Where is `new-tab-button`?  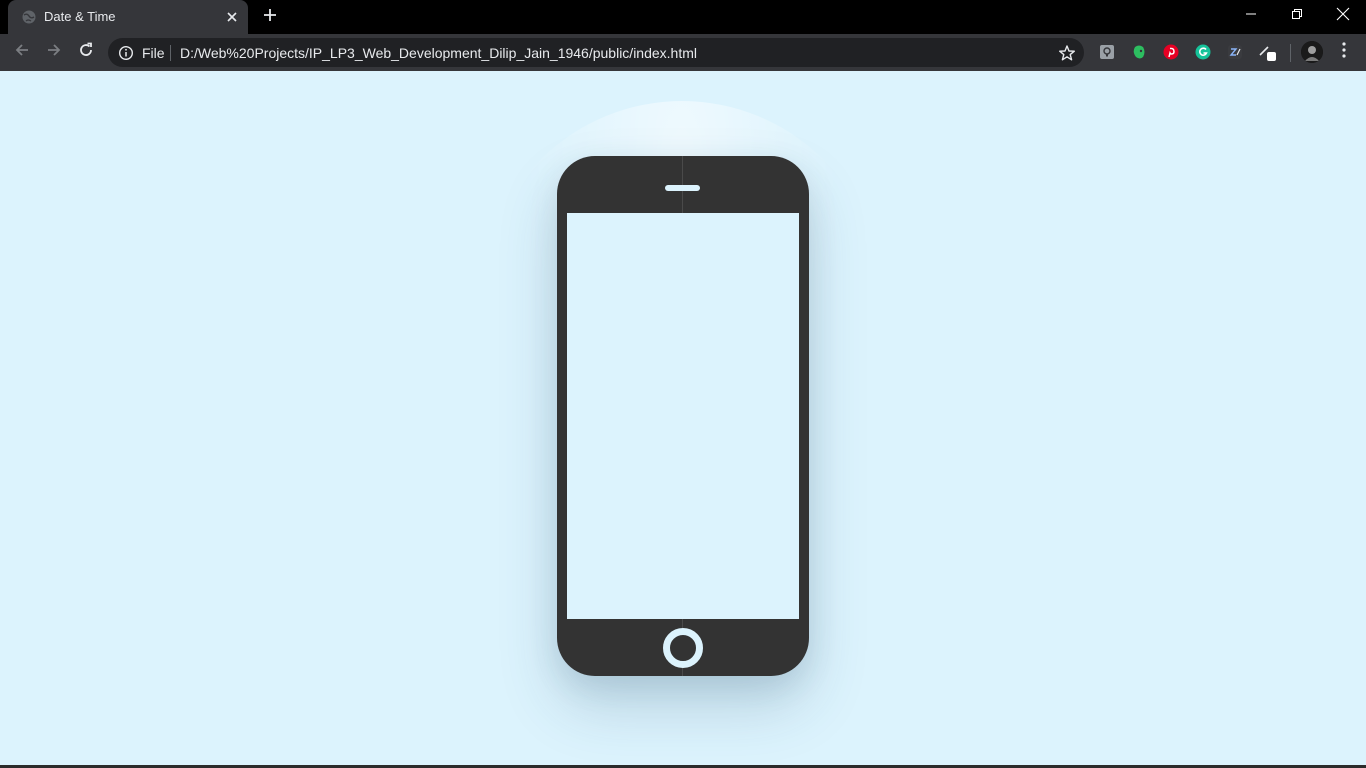
new-tab-button is located at coordinates (270, 17).